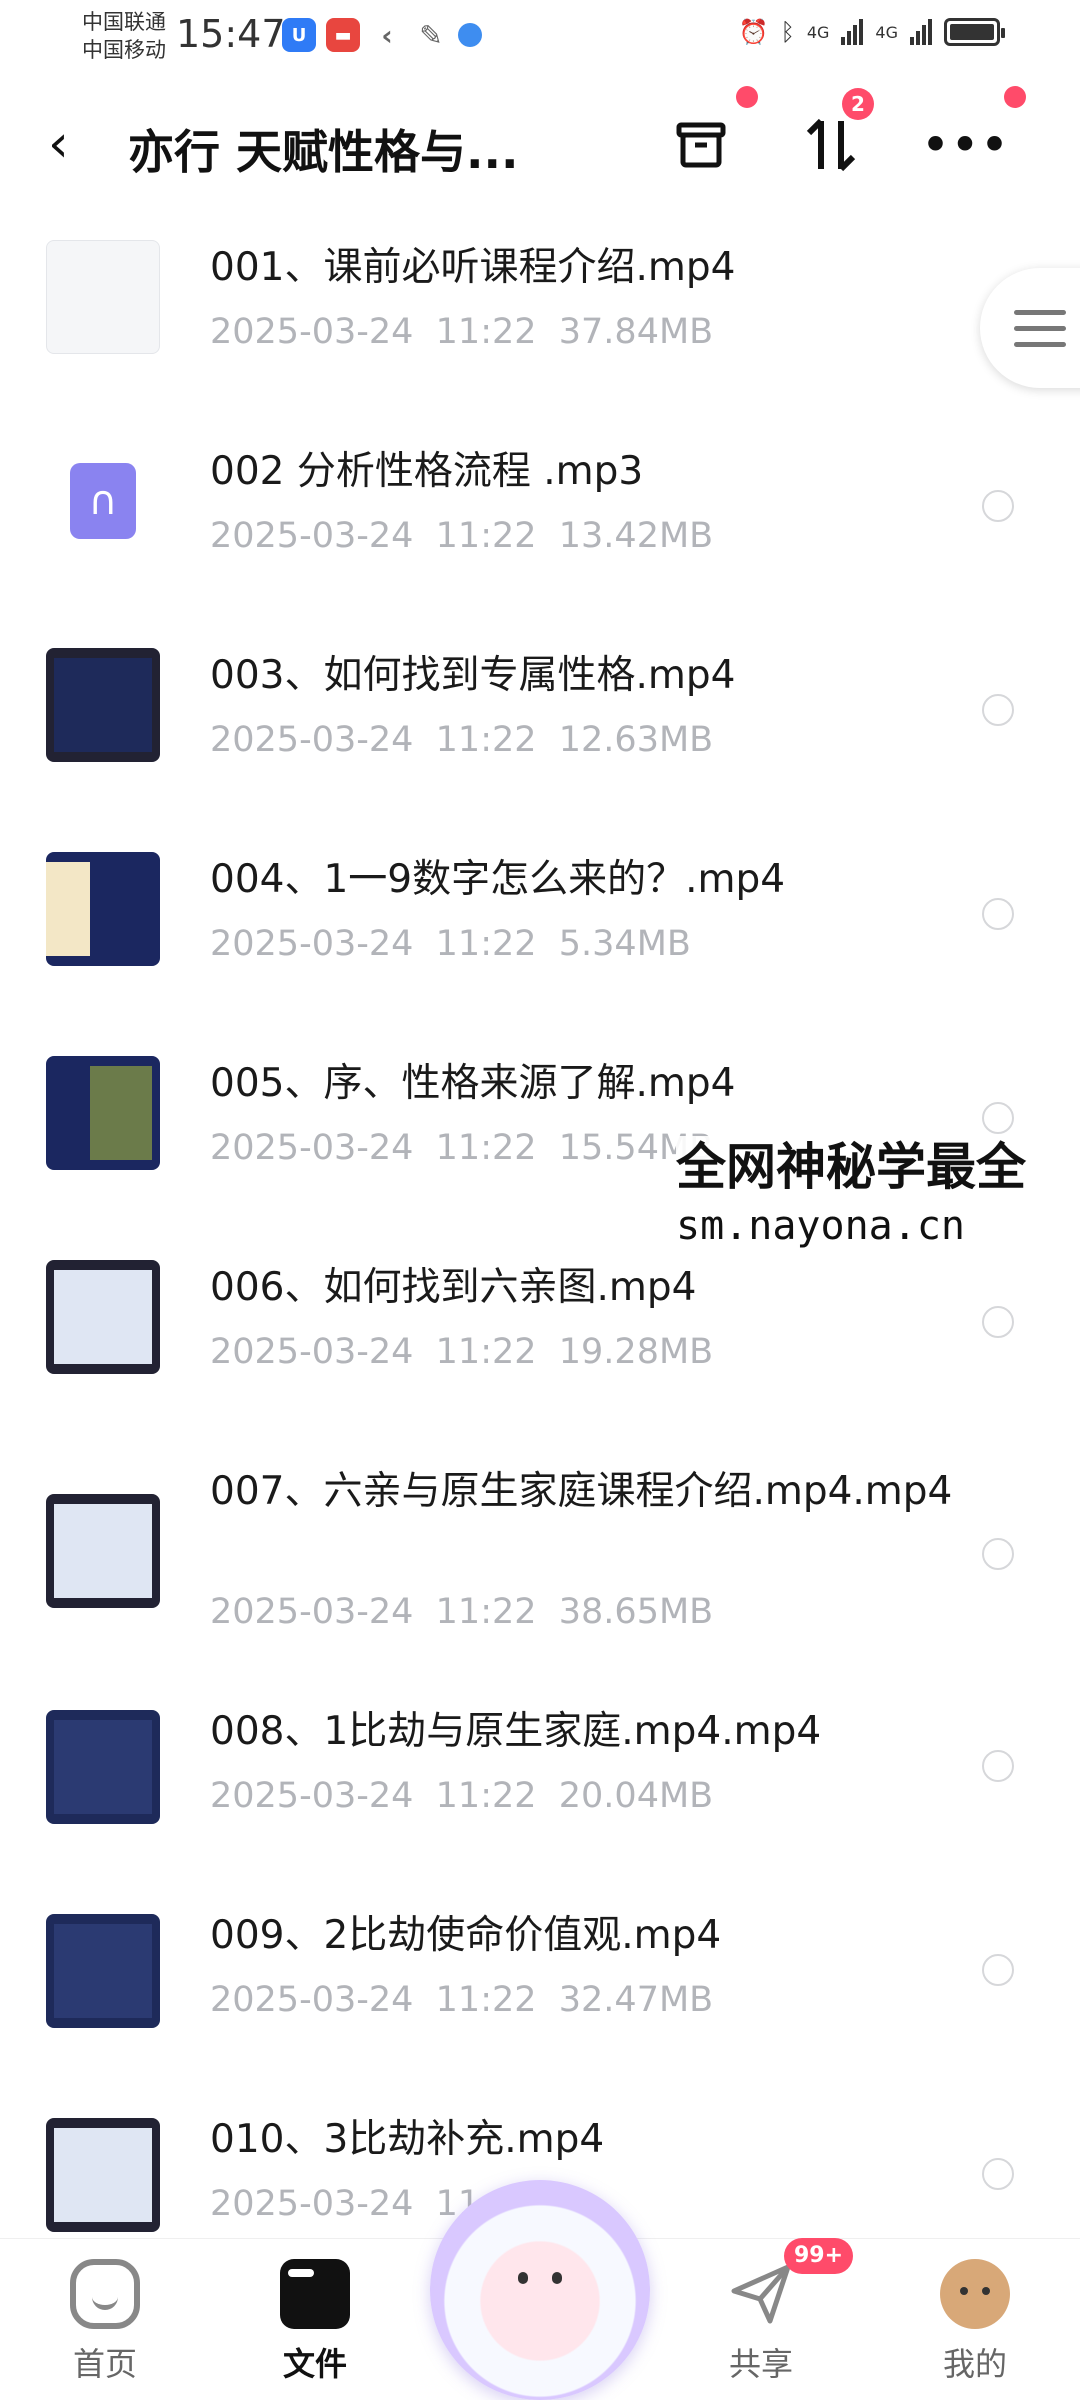  What do you see at coordinates (124, 50) in the screenshot?
I see `carrier-2: 中国移动` at bounding box center [124, 50].